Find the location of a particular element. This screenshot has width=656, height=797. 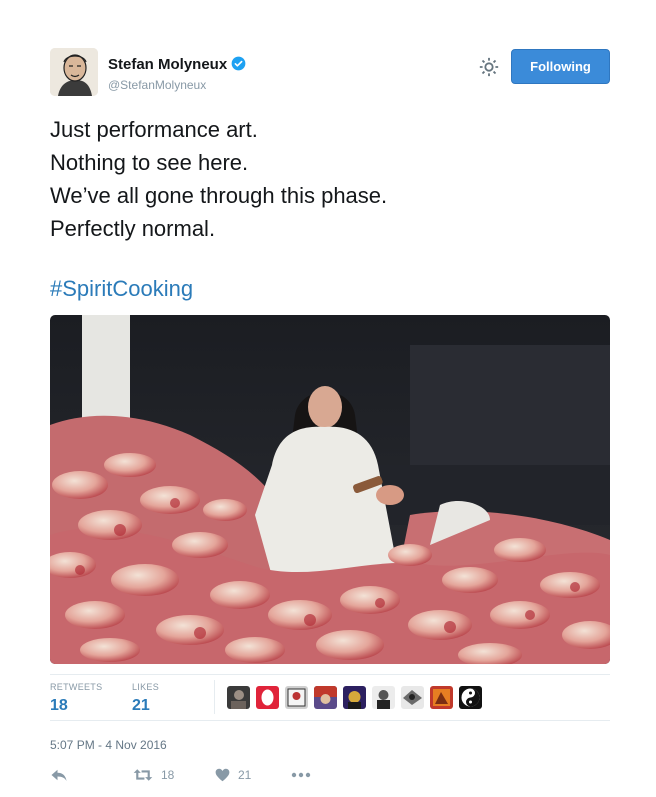

reply-icon is located at coordinates (59, 775).